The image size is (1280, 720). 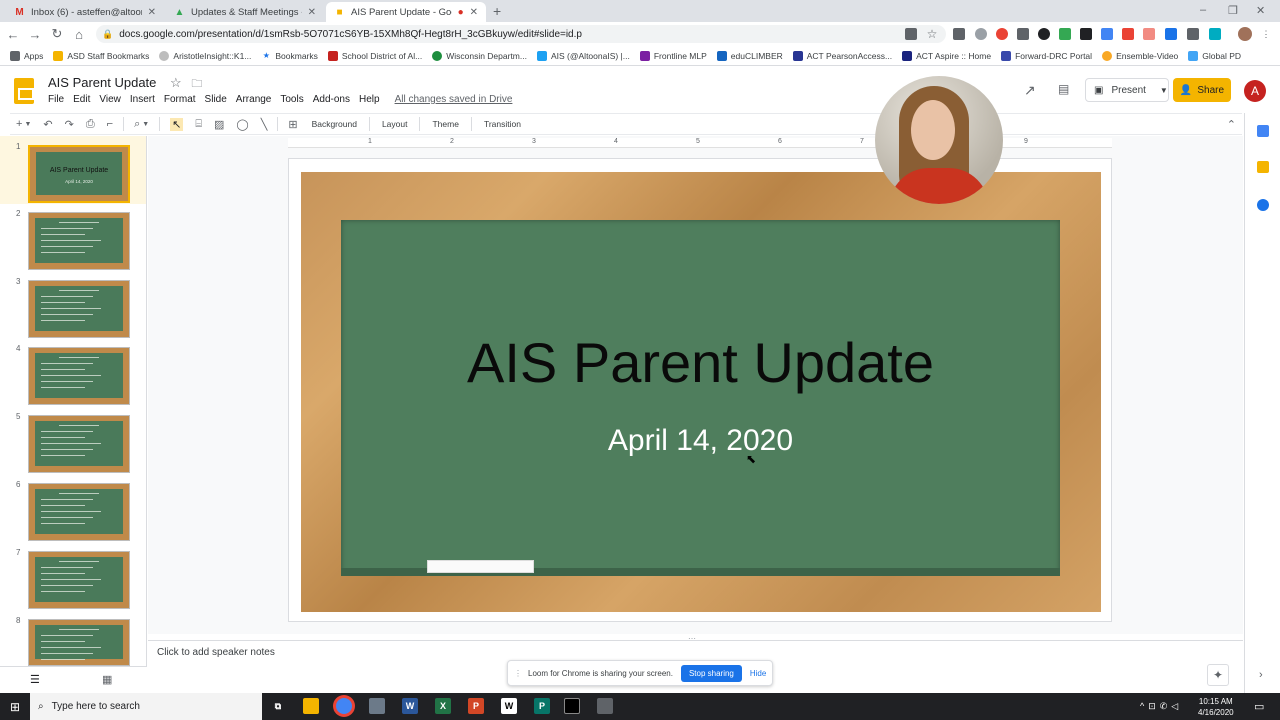 What do you see at coordinates (1046, 55) in the screenshot?
I see `bookmark-item: Forward-DRC Portal` at bounding box center [1046, 55].